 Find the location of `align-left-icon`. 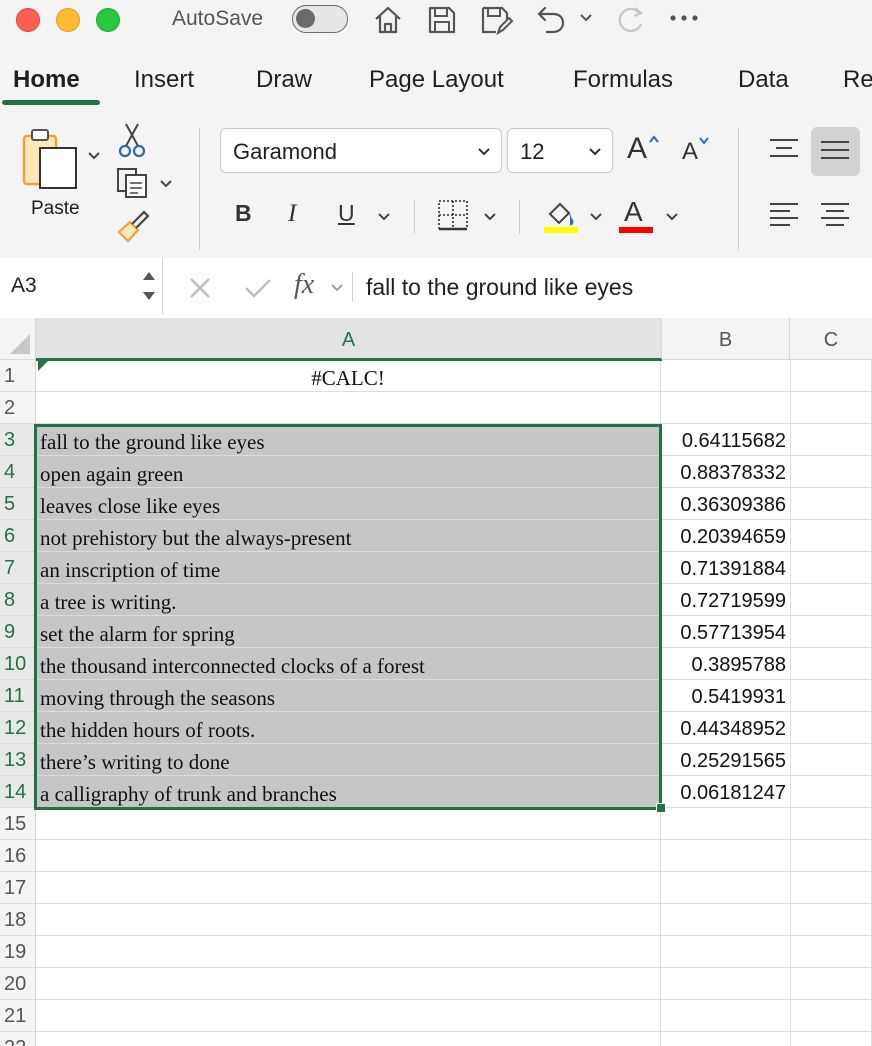

align-left-icon is located at coordinates (784, 215).